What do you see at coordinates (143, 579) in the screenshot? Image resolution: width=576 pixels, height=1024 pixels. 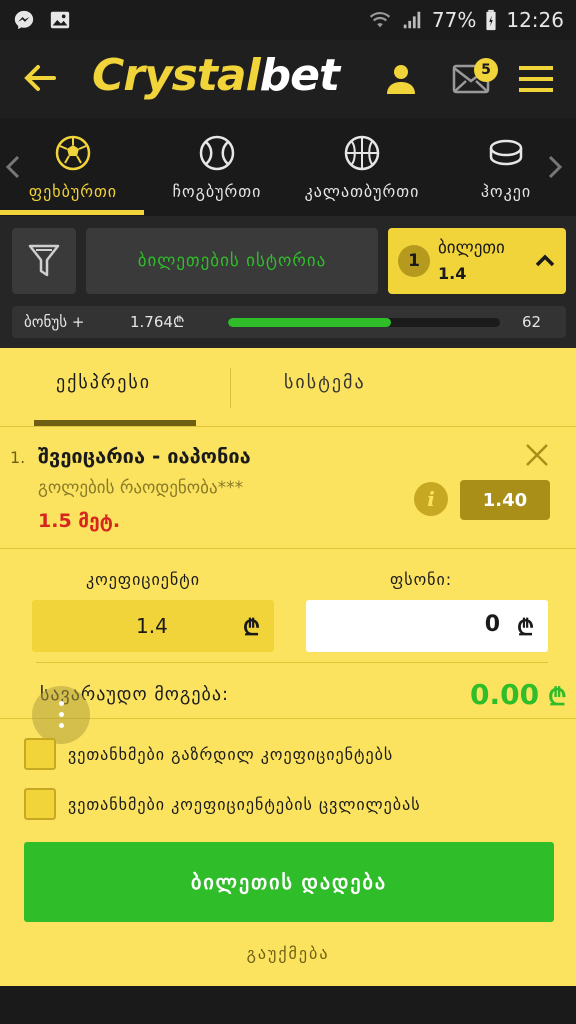 I see `coefficient-label: კოეფიციენტი` at bounding box center [143, 579].